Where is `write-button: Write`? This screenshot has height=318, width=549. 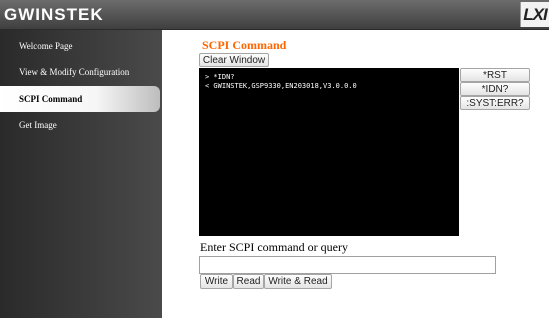 write-button: Write is located at coordinates (216, 281).